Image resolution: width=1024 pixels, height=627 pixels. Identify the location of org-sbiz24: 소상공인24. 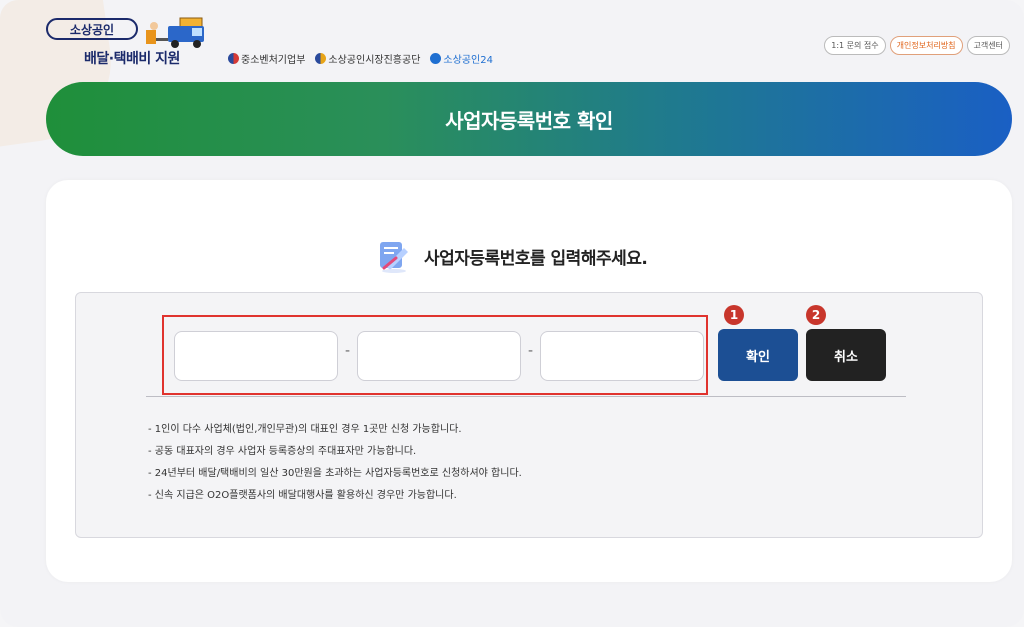
(461, 58).